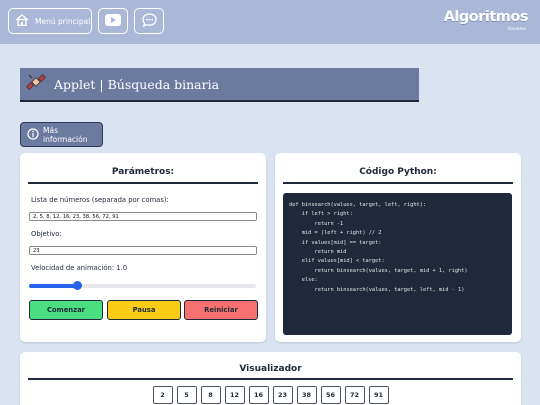  Describe the element at coordinates (221, 310) in the screenshot. I see `reset-button: Reiniciar` at that location.